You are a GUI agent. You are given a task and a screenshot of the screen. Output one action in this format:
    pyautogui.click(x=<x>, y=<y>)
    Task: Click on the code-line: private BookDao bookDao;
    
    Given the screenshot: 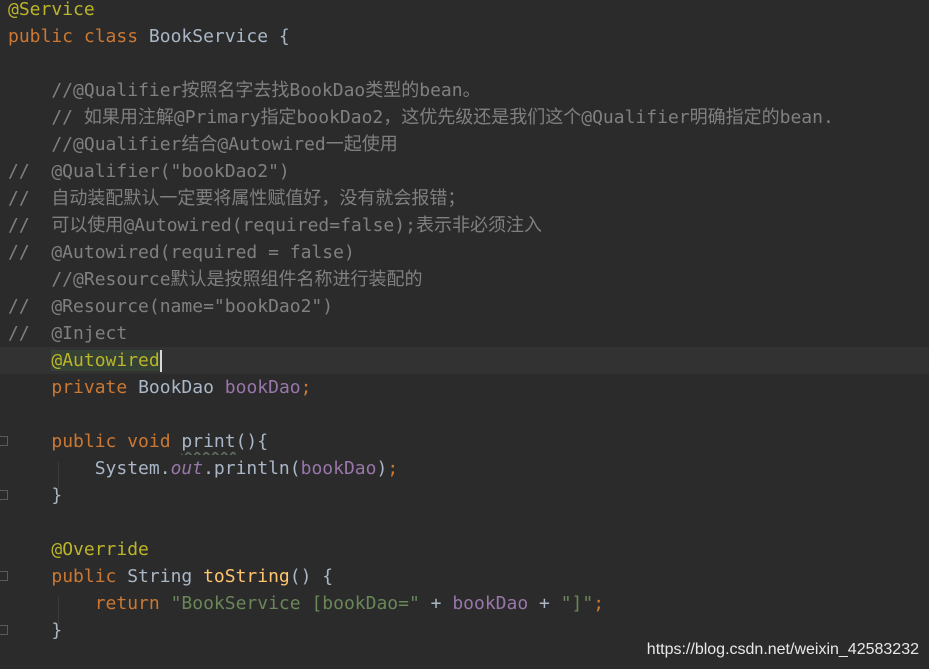 What is the action you would take?
    pyautogui.click(x=464, y=387)
    